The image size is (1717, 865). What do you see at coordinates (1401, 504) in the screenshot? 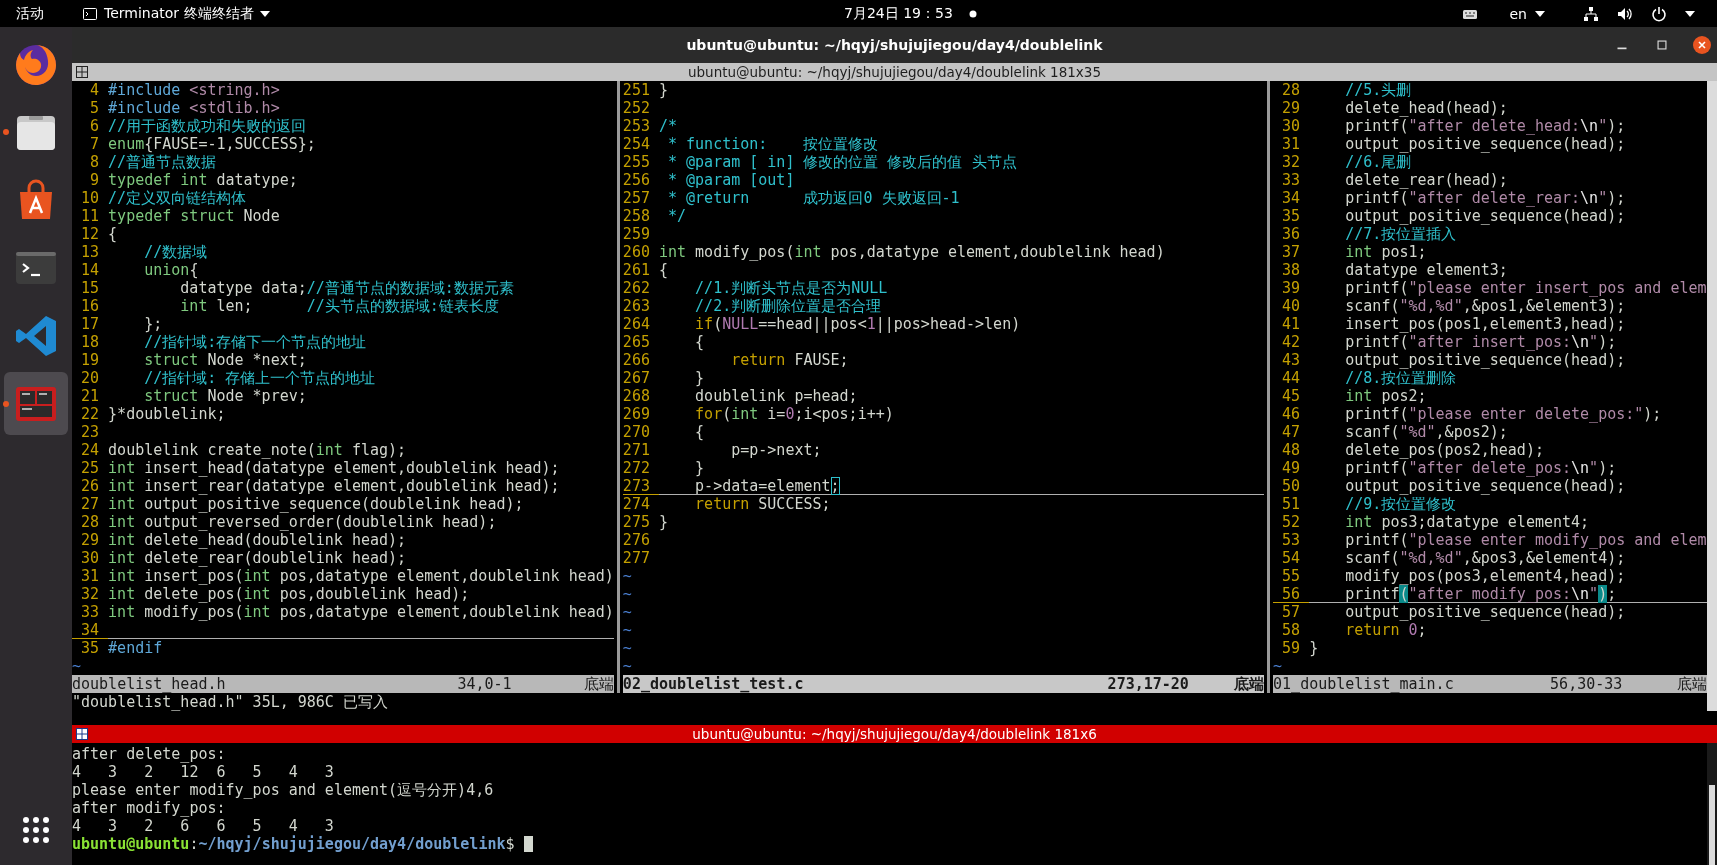
I see `code-line: //9.按位置修改` at bounding box center [1401, 504].